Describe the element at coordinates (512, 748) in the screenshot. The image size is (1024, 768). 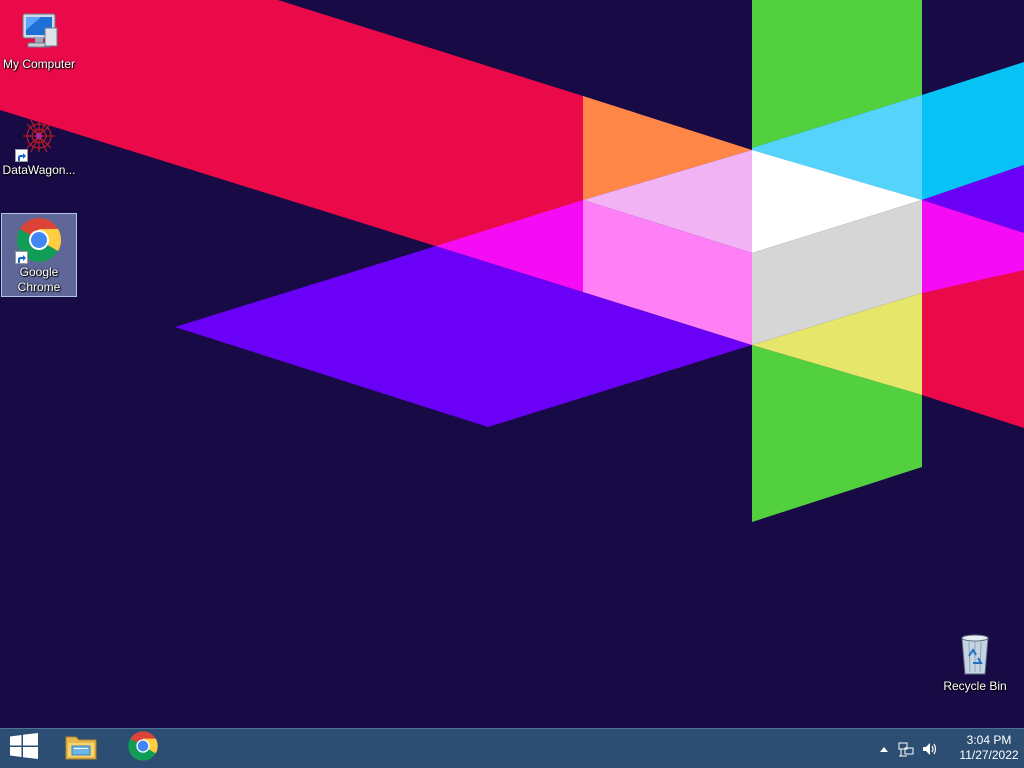
I see `taskbar: 3:04 PM 11/27/2022` at that location.